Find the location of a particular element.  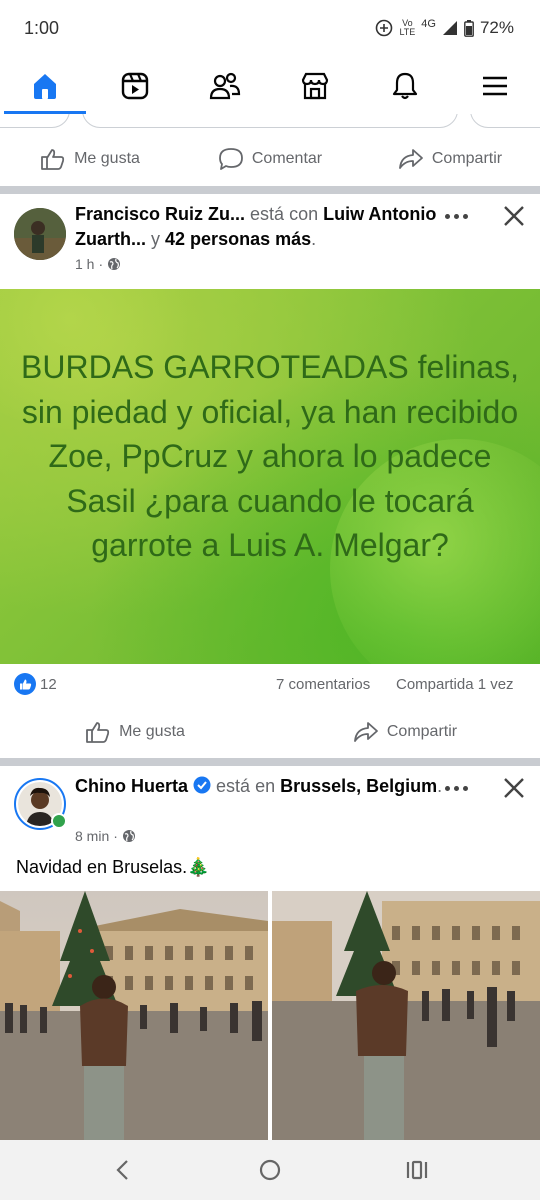

network-type: 4G is located at coordinates (428, 24).